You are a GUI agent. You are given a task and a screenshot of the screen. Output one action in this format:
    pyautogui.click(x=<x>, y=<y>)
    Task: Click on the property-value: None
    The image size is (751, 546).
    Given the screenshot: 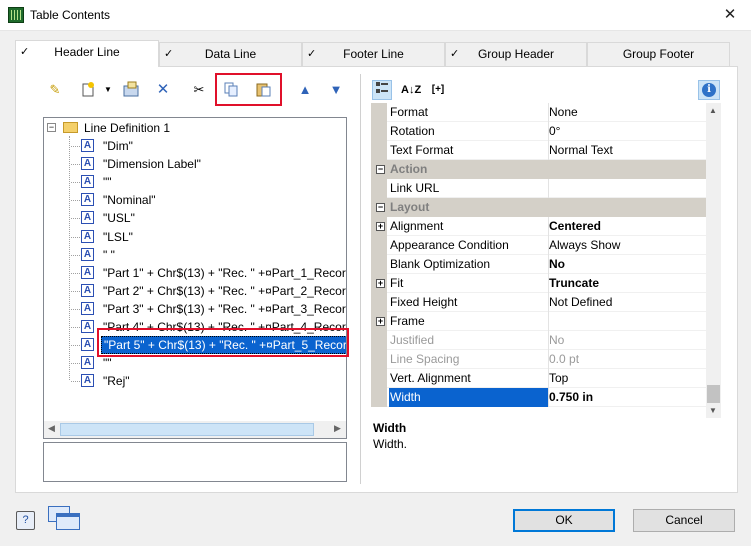 What is the action you would take?
    pyautogui.click(x=563, y=112)
    